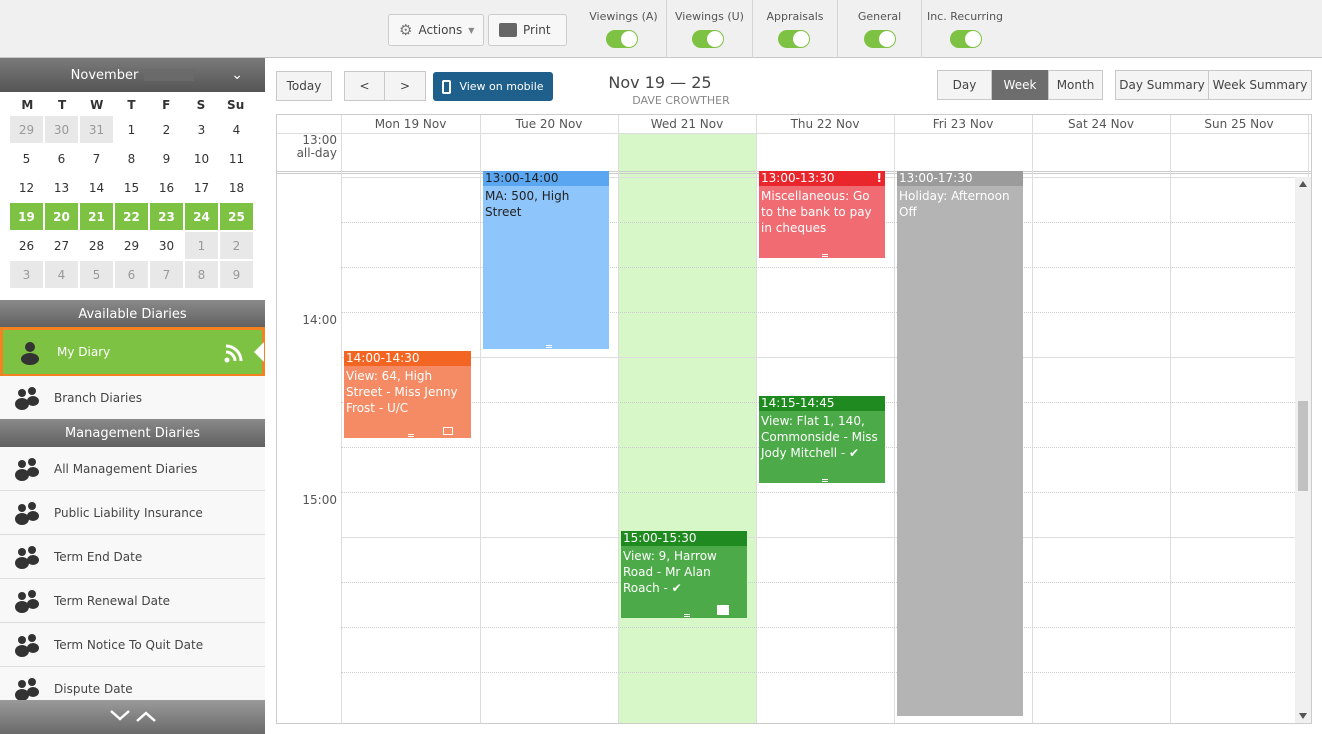 The height and width of the screenshot is (734, 1322). I want to click on management-diary-item: Term End Date, so click(132, 557).